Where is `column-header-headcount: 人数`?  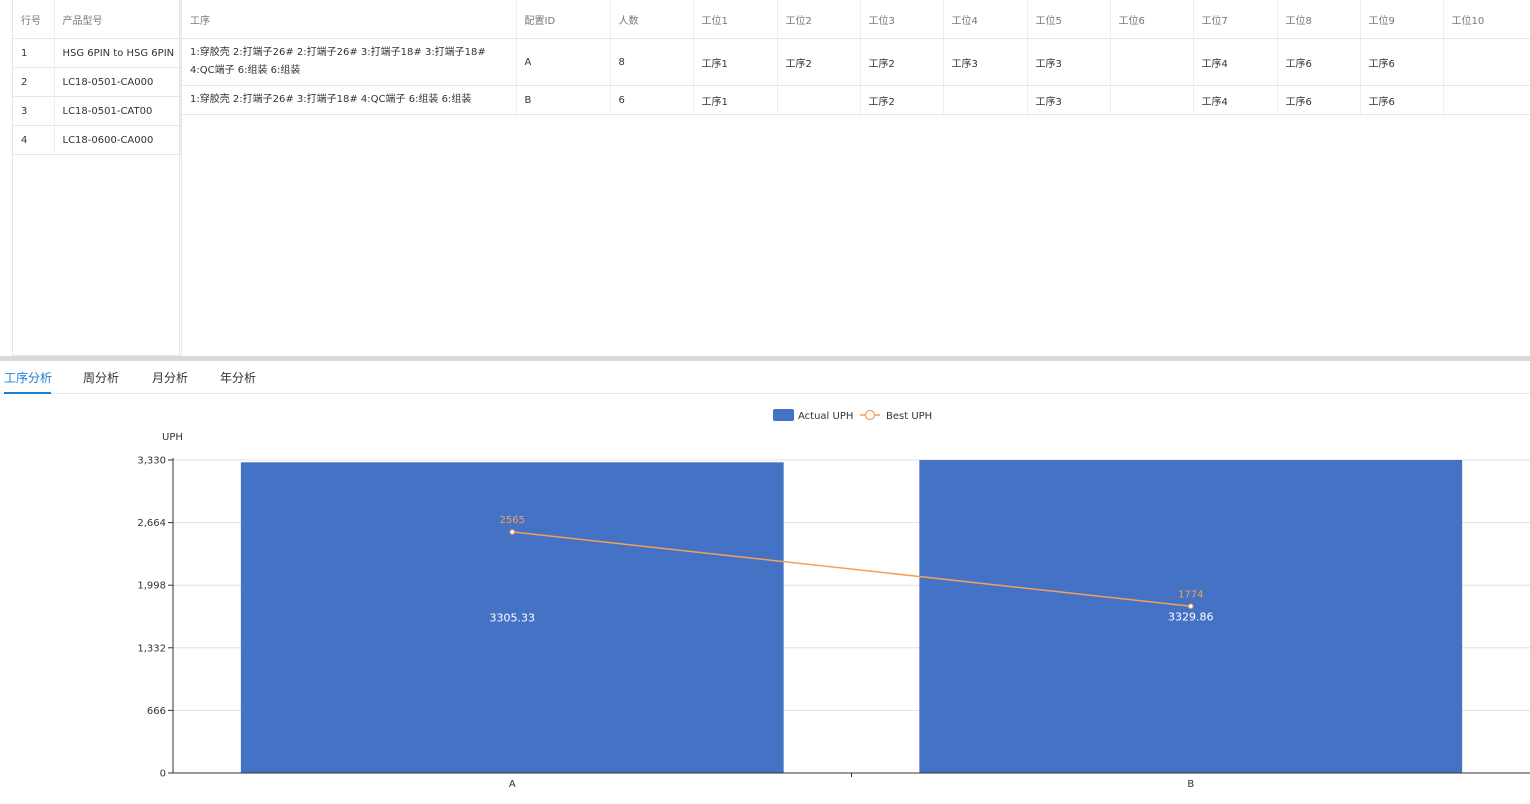
column-header-headcount: 人数 is located at coordinates (652, 19).